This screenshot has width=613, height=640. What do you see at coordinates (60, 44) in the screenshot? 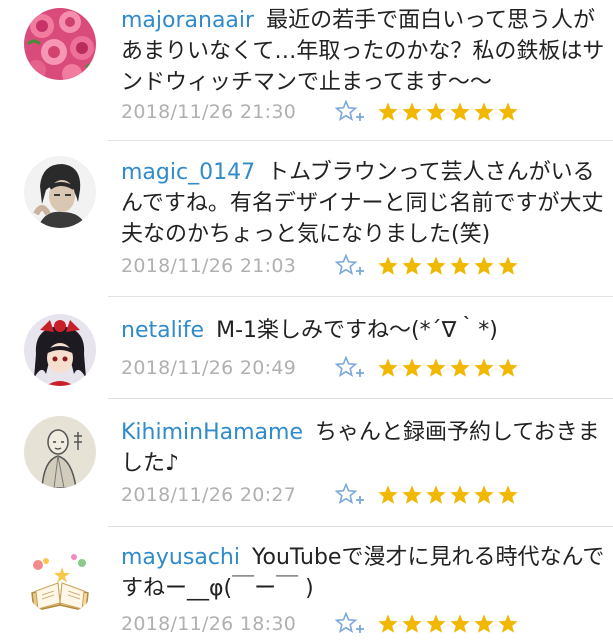
I see `rose-bouquet-avatar` at bounding box center [60, 44].